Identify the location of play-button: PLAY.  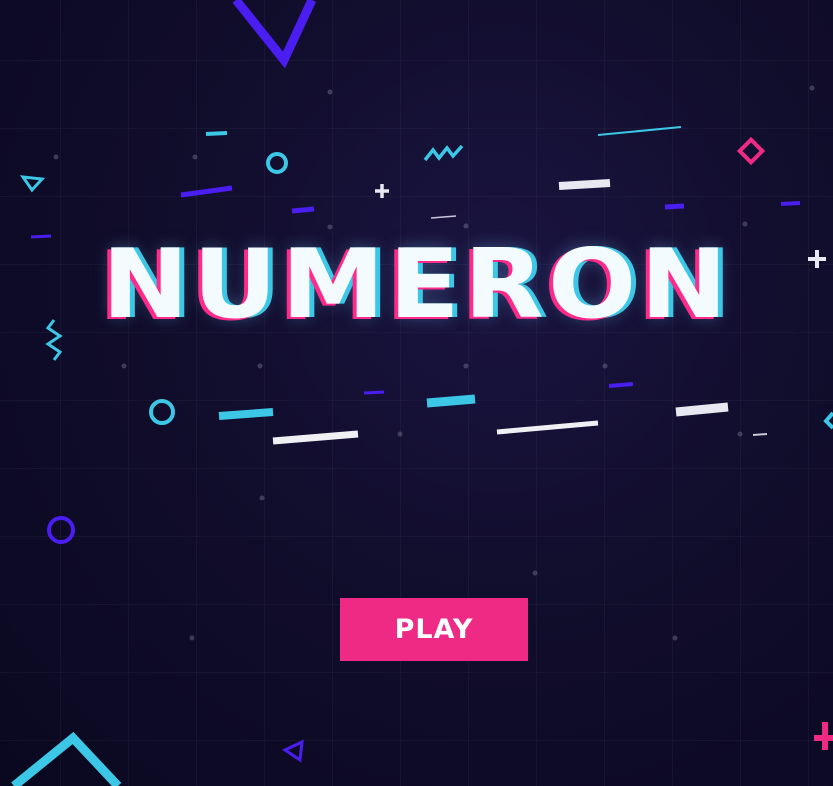
(434, 629).